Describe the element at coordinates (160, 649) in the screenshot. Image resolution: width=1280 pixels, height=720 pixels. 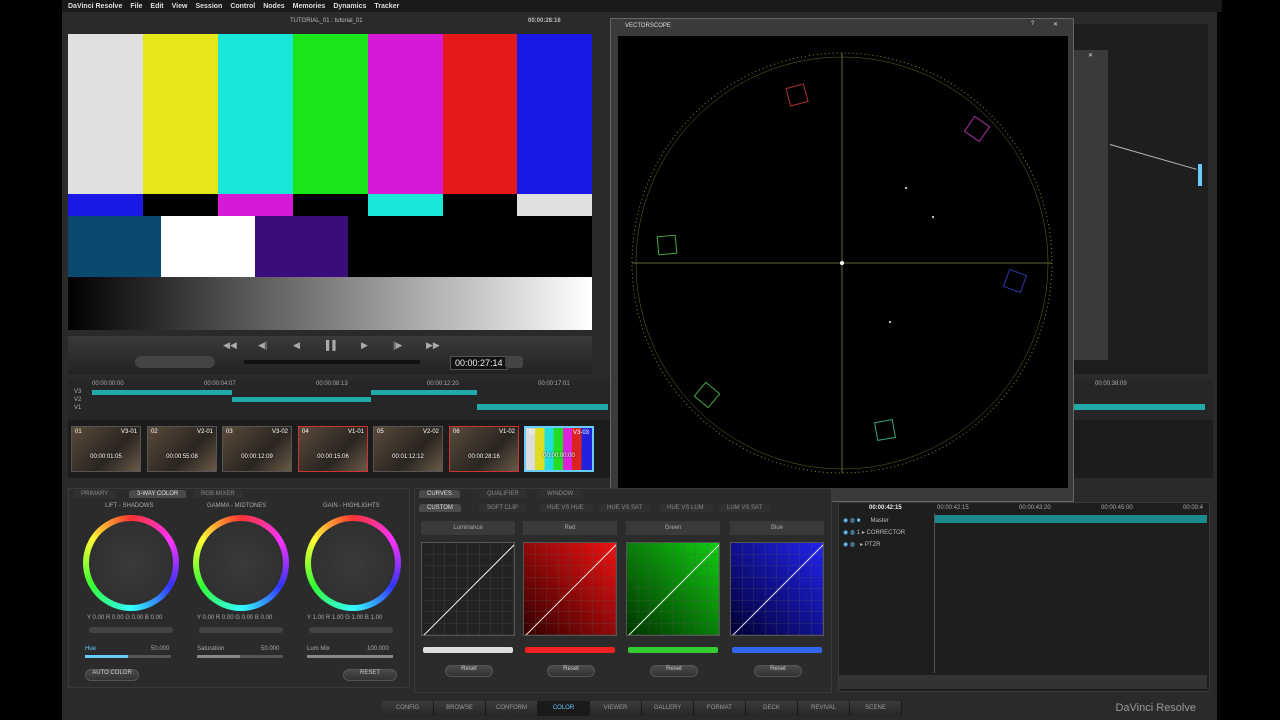
I see `hue-value: 50.000` at that location.